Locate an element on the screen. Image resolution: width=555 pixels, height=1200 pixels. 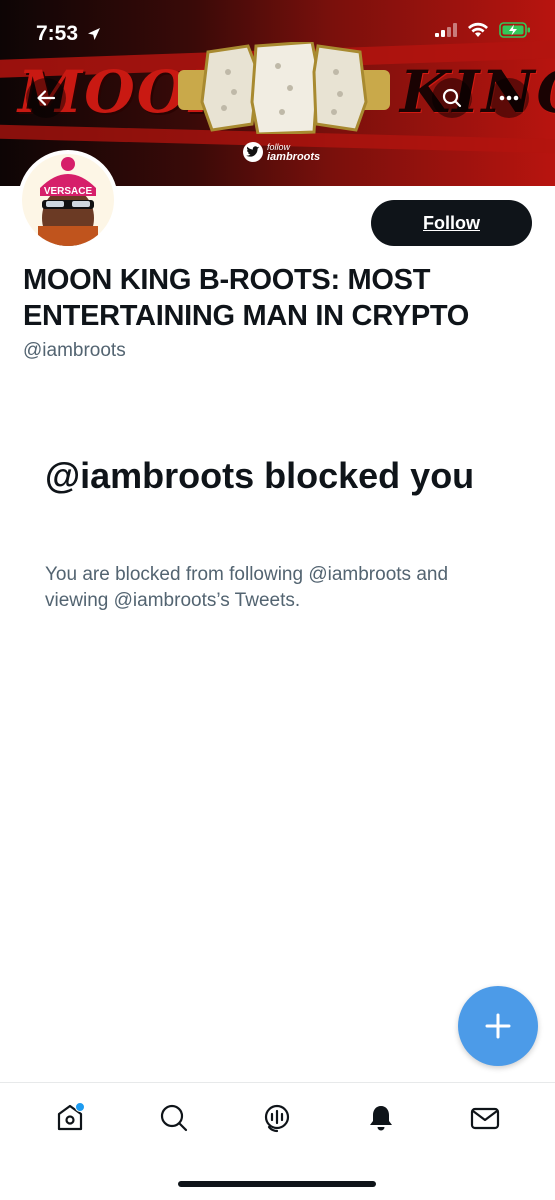
notification-dot is located at coordinates (79, 1106).